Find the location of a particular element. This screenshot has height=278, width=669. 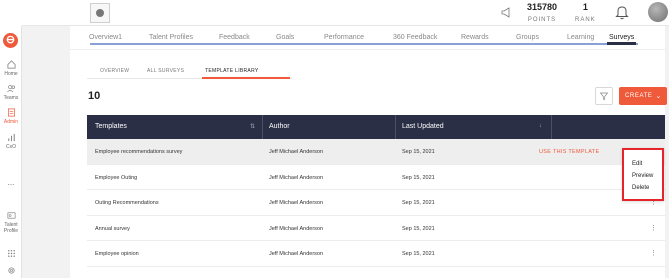

grid-icon is located at coordinates (11, 253).